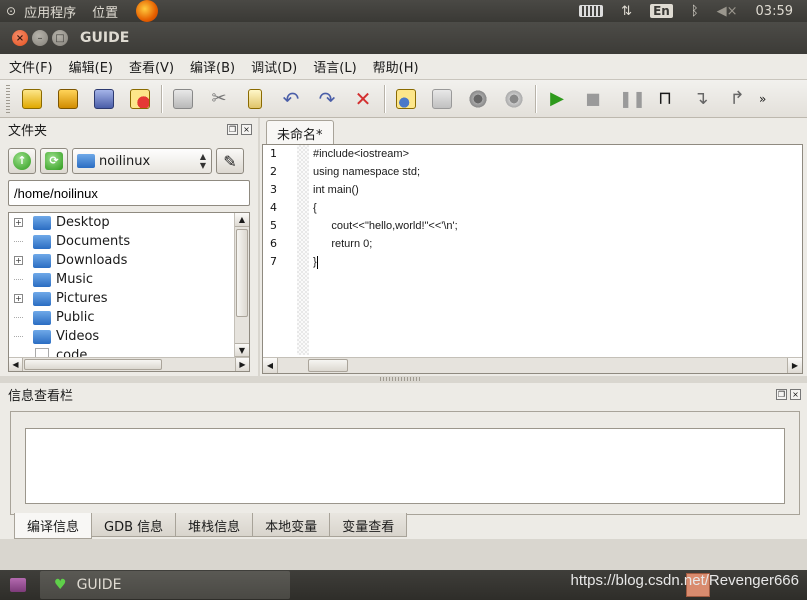 This screenshot has width=807, height=600. I want to click on tree-item-downloads: + Downloads, so click(129, 260).